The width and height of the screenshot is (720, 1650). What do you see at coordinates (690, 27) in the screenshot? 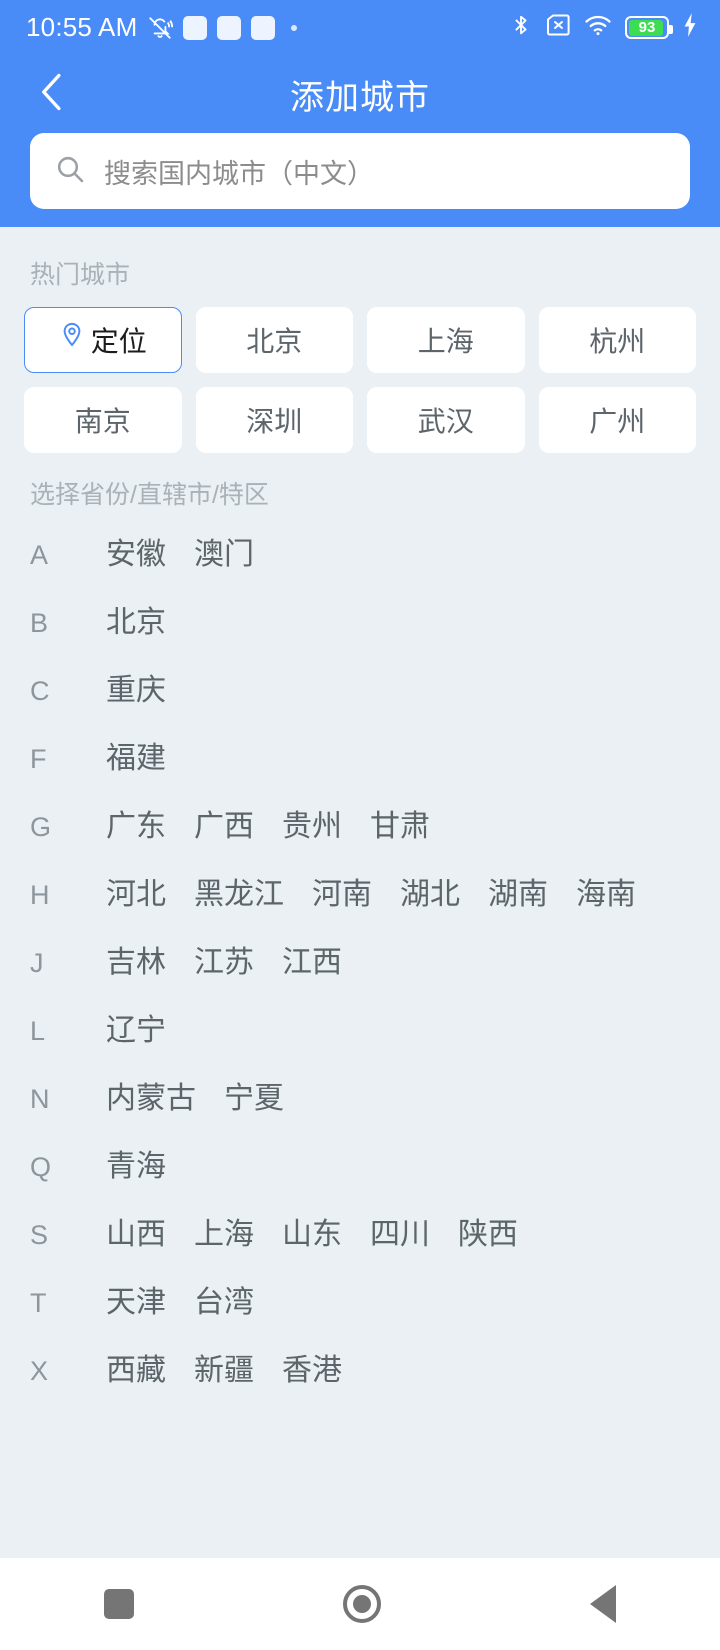
I see `charging-bolt-icon` at bounding box center [690, 27].